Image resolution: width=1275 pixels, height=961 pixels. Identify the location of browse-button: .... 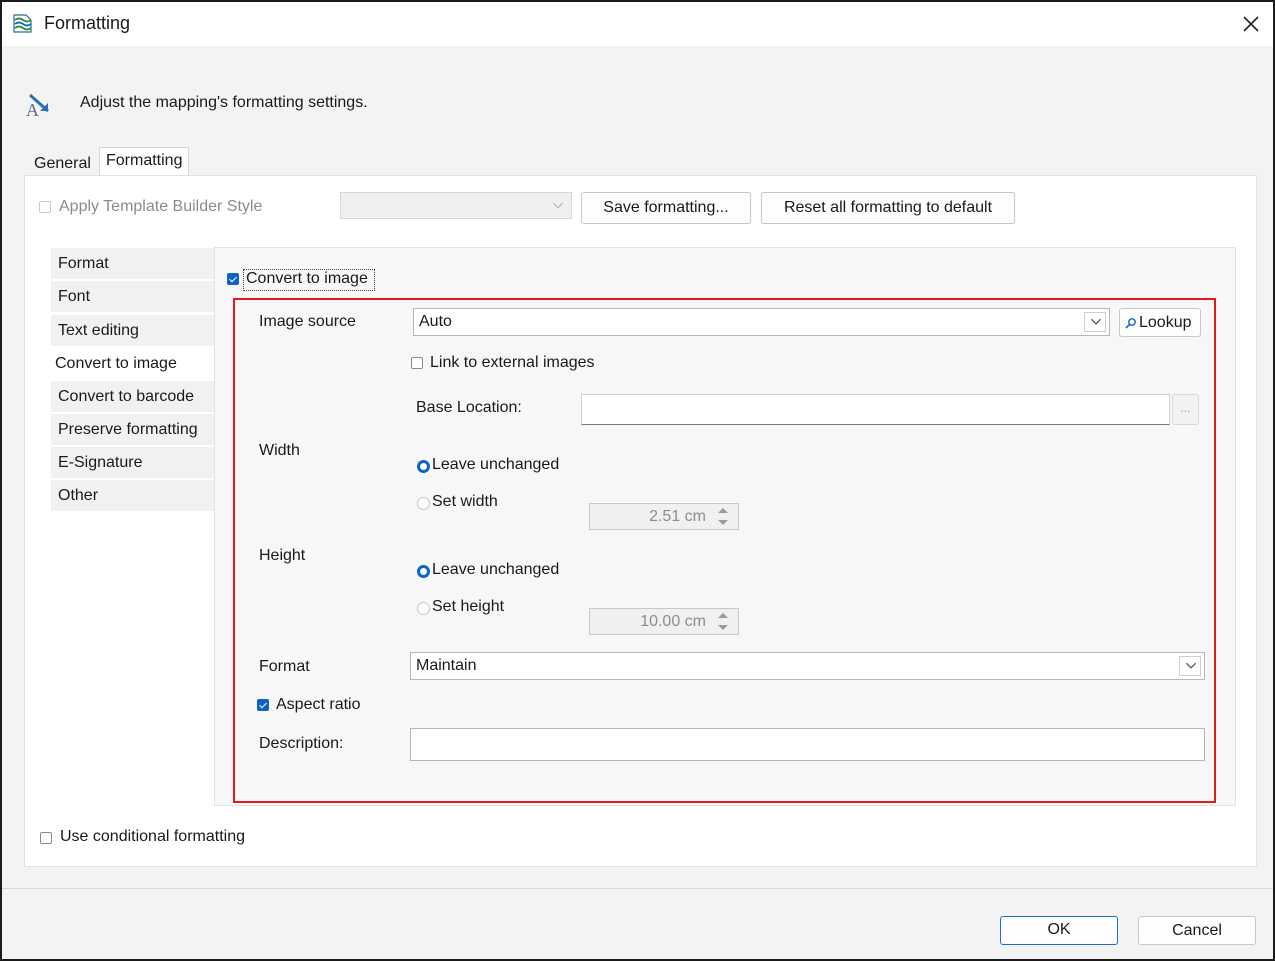
(1185, 409).